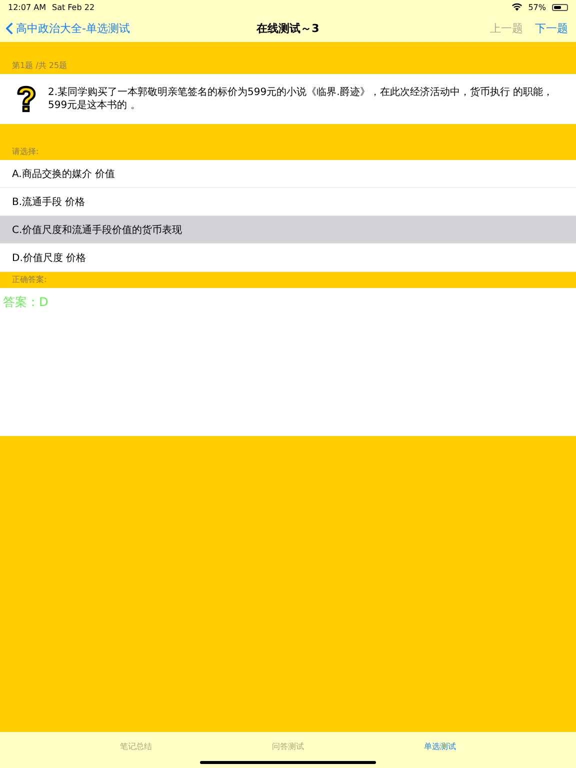 The image size is (576, 768). I want to click on answer-label: 正确答案:, so click(29, 279).